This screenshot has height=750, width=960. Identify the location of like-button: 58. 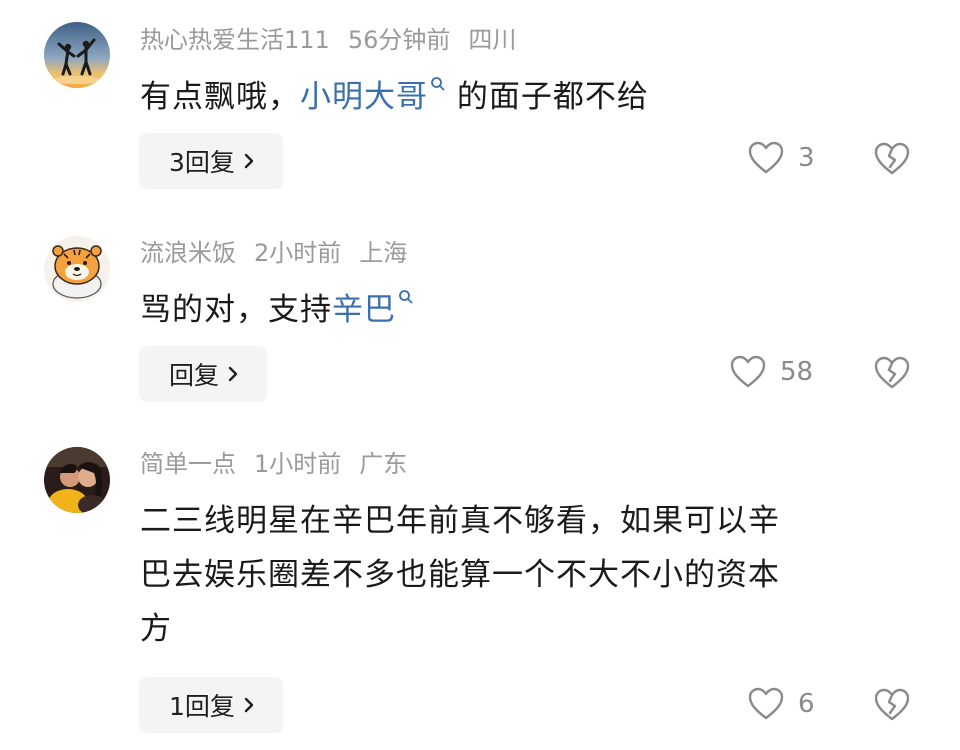
(771, 372).